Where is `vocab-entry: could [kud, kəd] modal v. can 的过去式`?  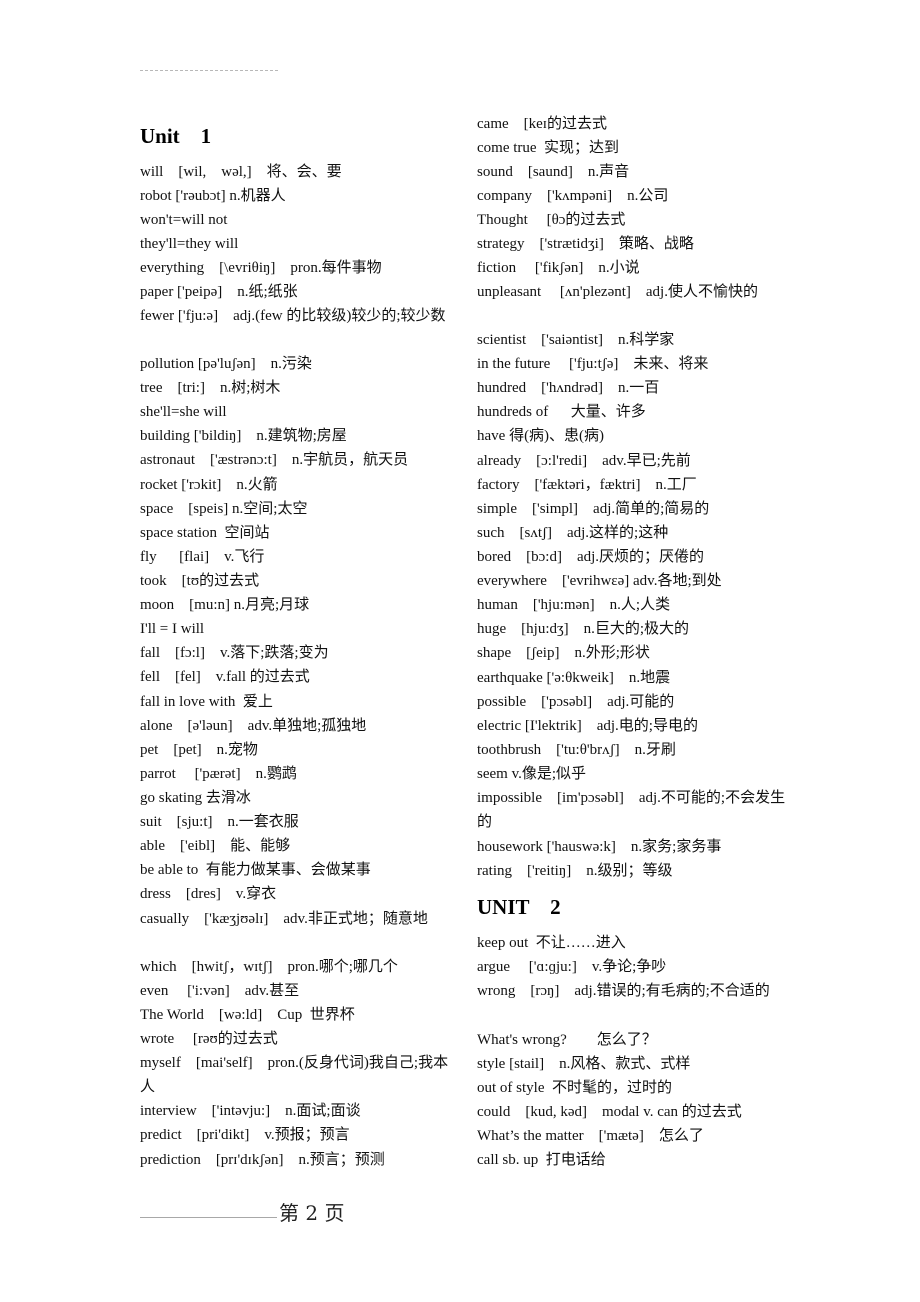
vocab-entry: could [kud, kəd] modal v. can 的过去式 is located at coordinates (609, 1112).